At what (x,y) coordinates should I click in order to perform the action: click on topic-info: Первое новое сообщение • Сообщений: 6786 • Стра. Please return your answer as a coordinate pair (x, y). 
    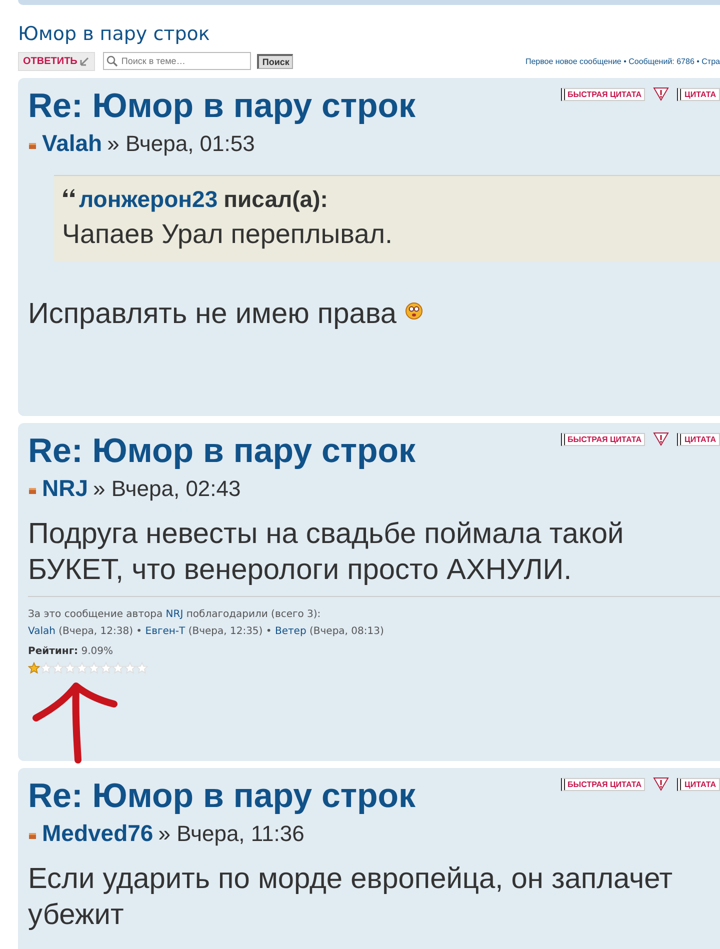
    Looking at the image, I should click on (622, 61).